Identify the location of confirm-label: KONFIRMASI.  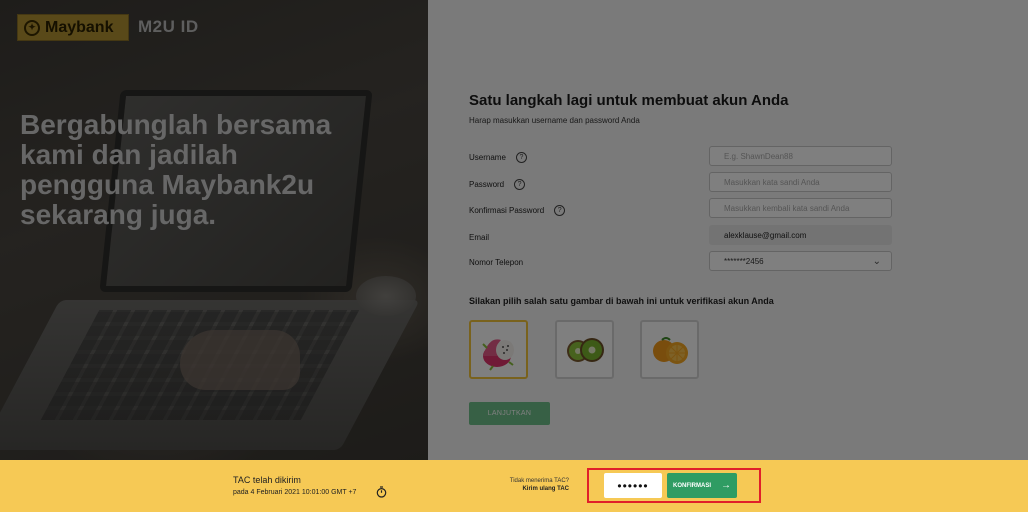
(692, 485).